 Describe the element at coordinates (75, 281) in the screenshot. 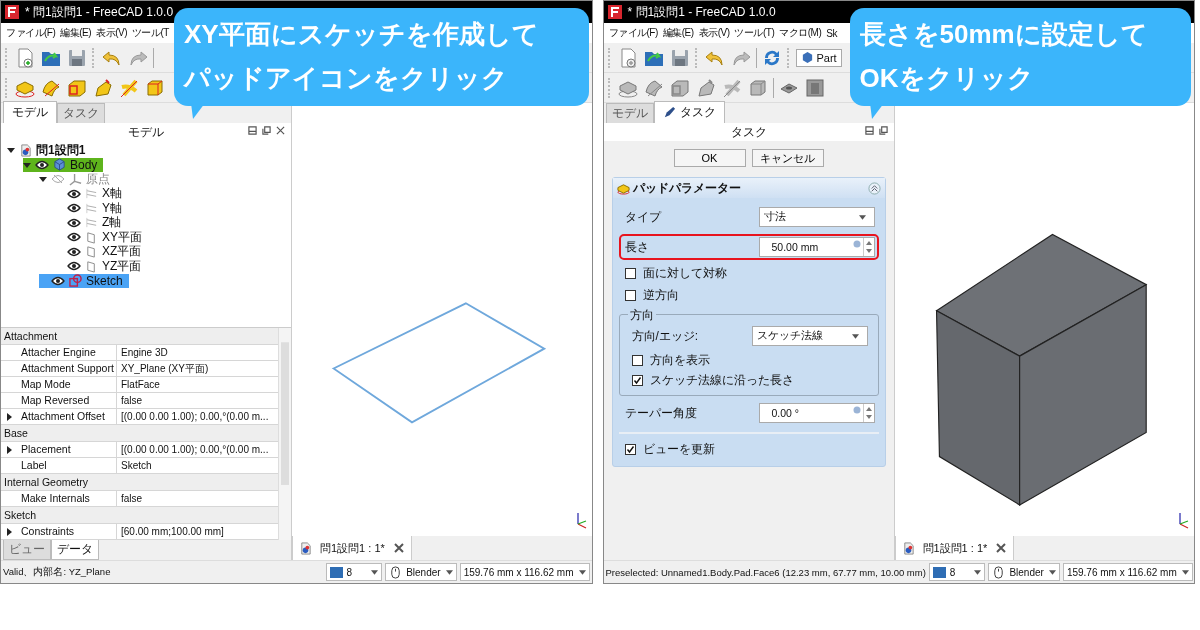

I see `sketch-icon` at that location.